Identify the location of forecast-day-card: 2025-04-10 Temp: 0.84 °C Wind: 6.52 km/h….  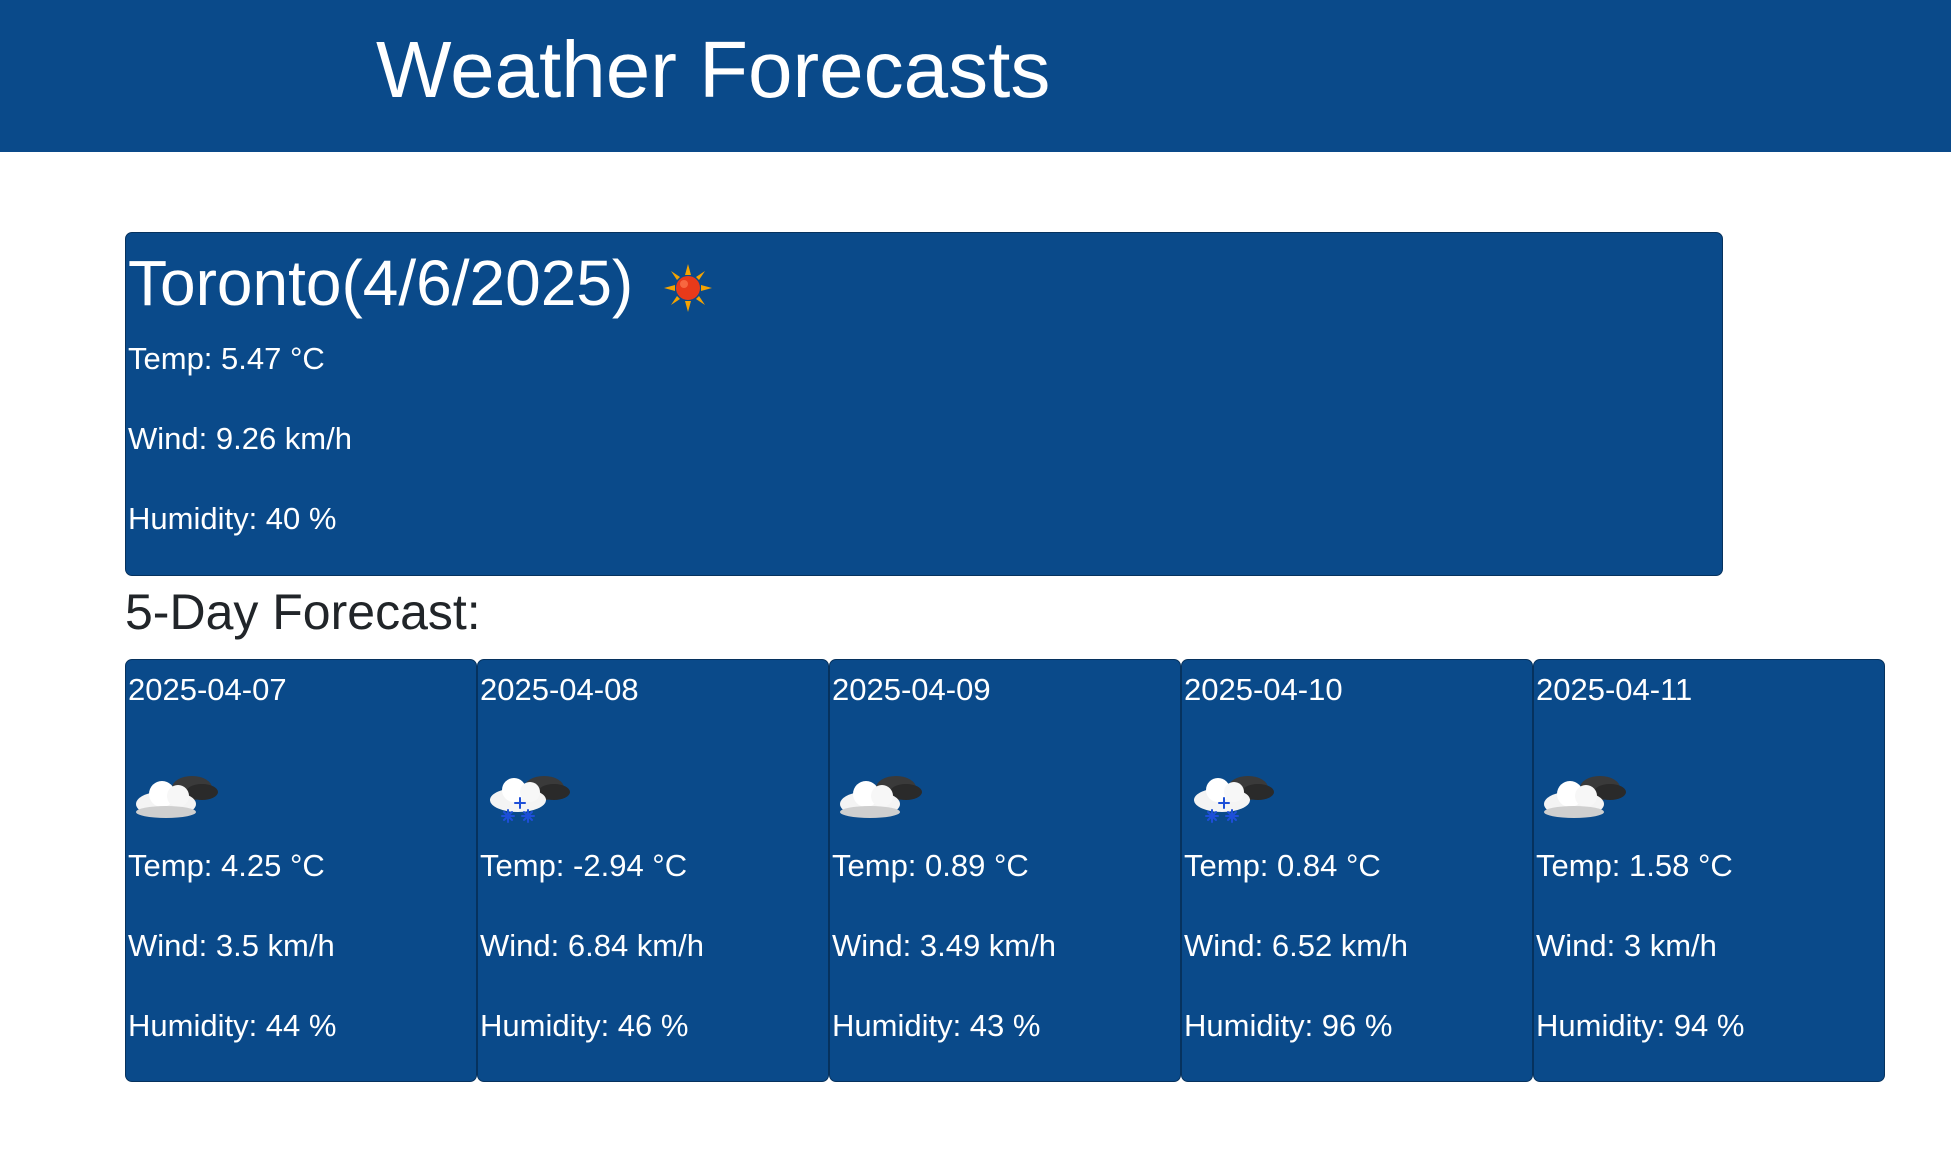
(1357, 870).